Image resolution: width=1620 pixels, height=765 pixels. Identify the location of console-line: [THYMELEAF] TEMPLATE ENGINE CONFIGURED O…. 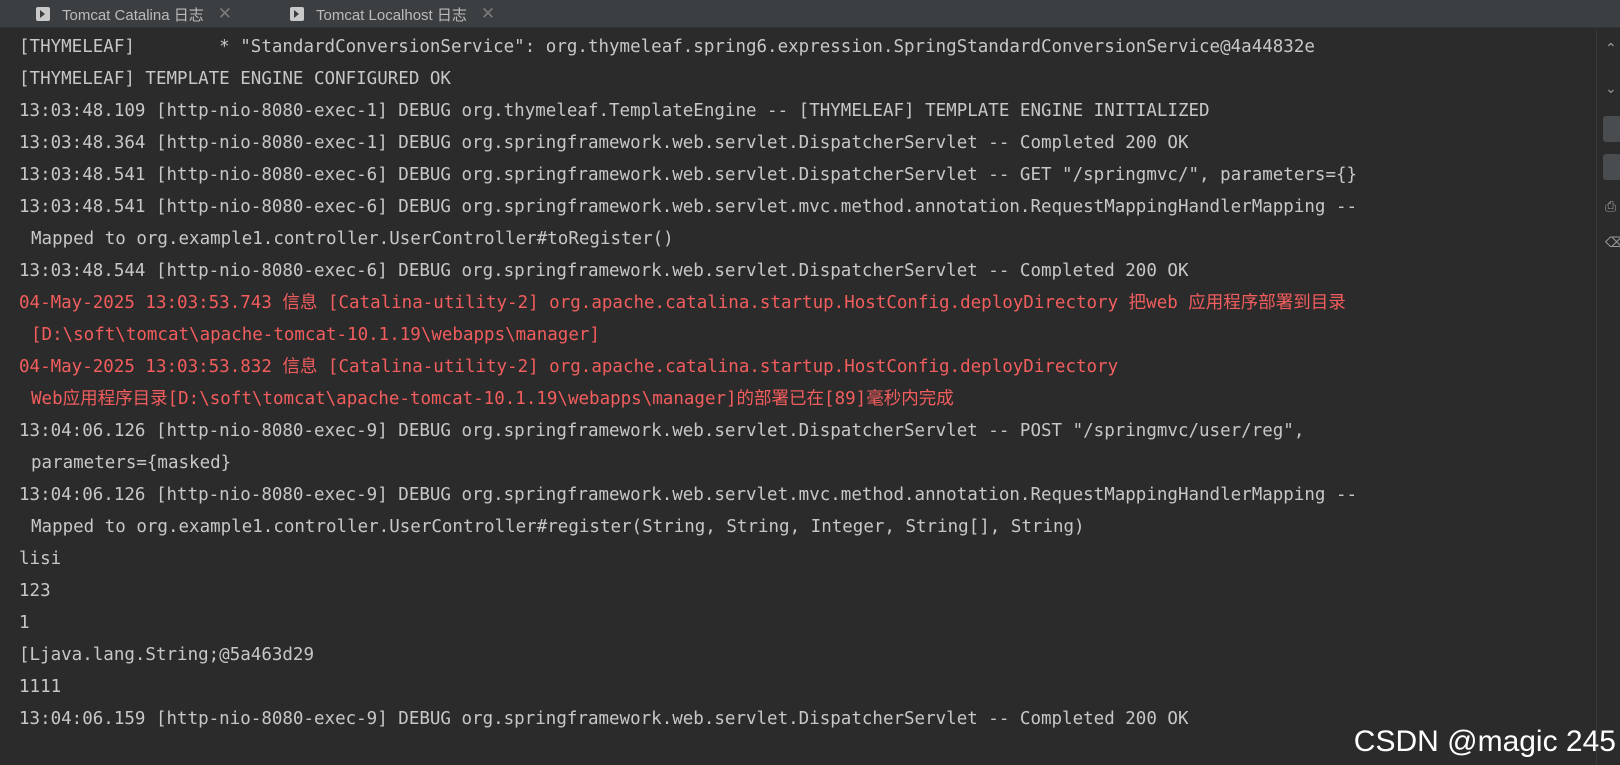
(235, 79).